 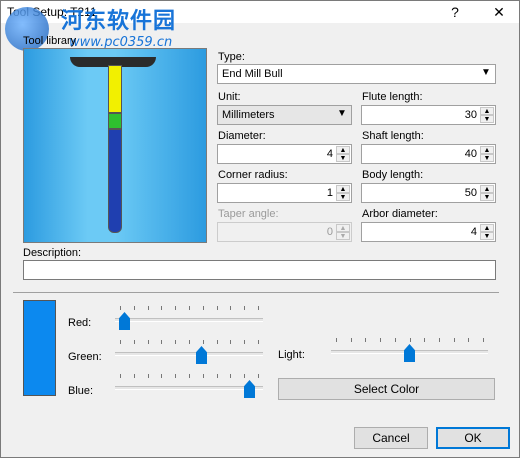 I want to click on divider, so click(x=256, y=292).